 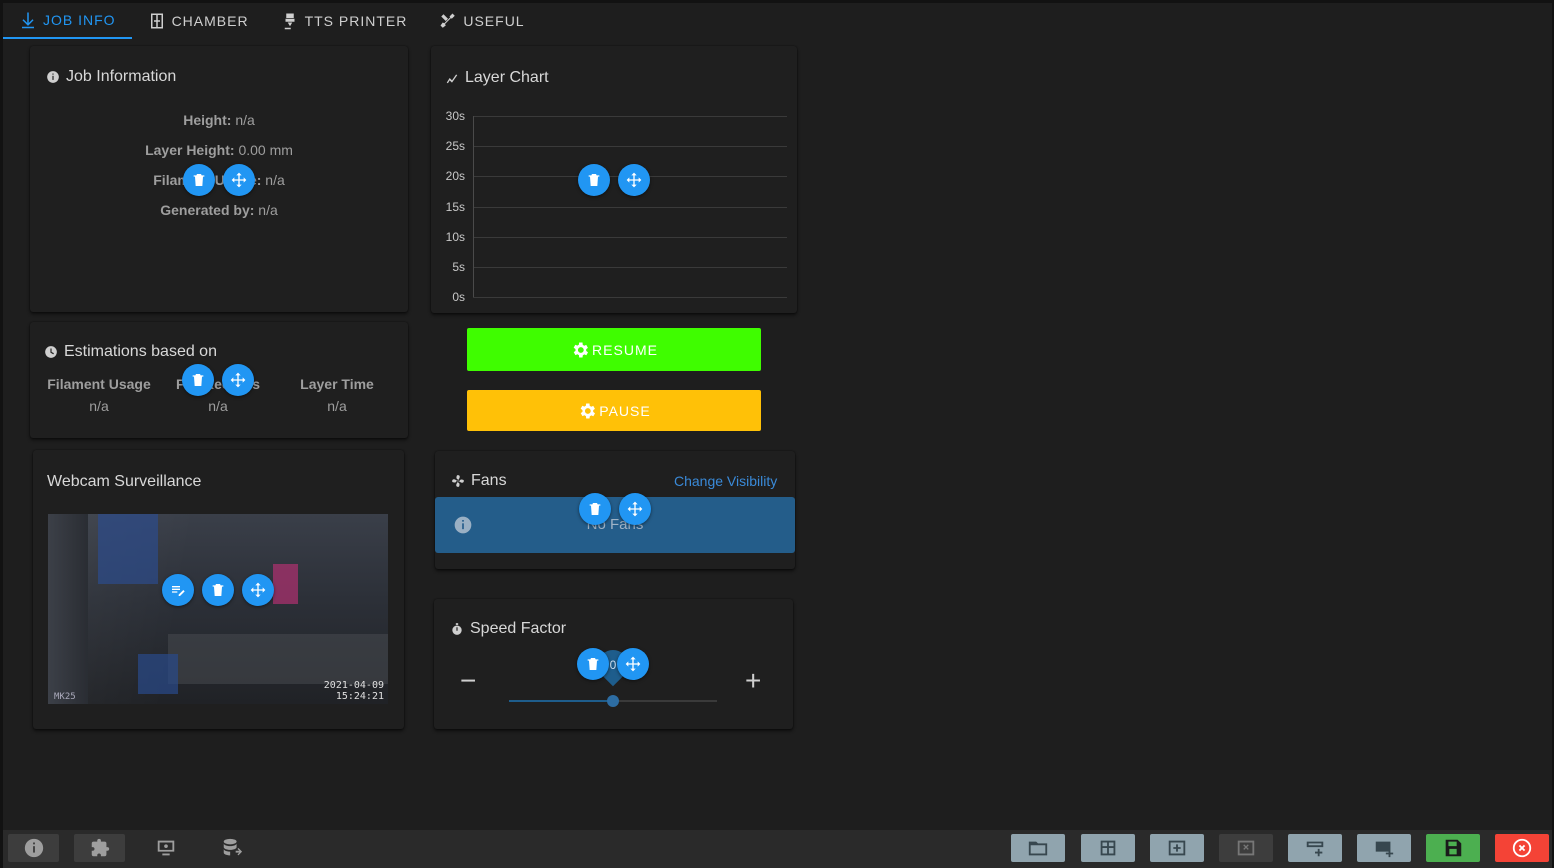 What do you see at coordinates (625, 410) in the screenshot?
I see `pause-label: PAUSE` at bounding box center [625, 410].